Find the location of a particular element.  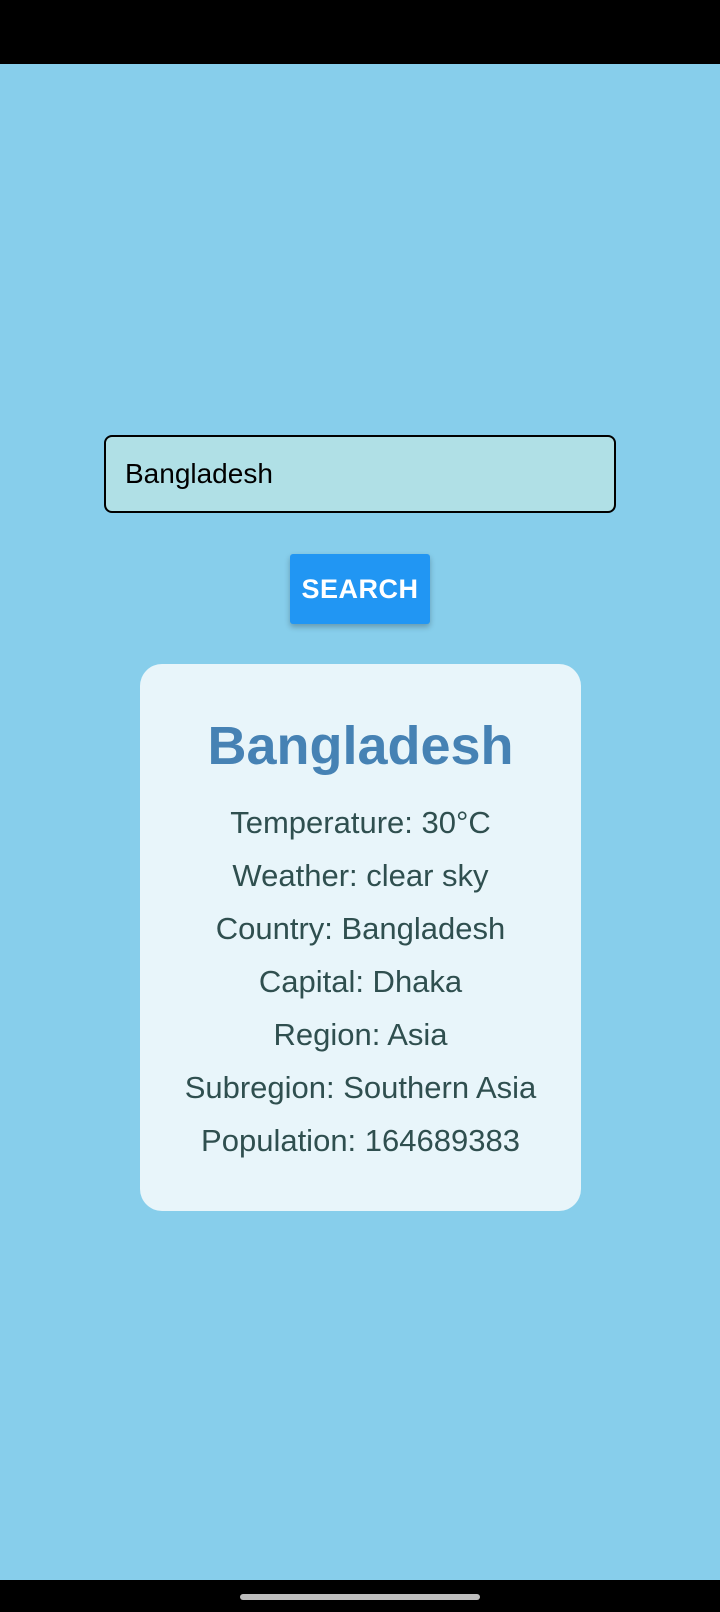

subregion-text: Subregion: Southern Asia is located at coordinates (360, 1087).